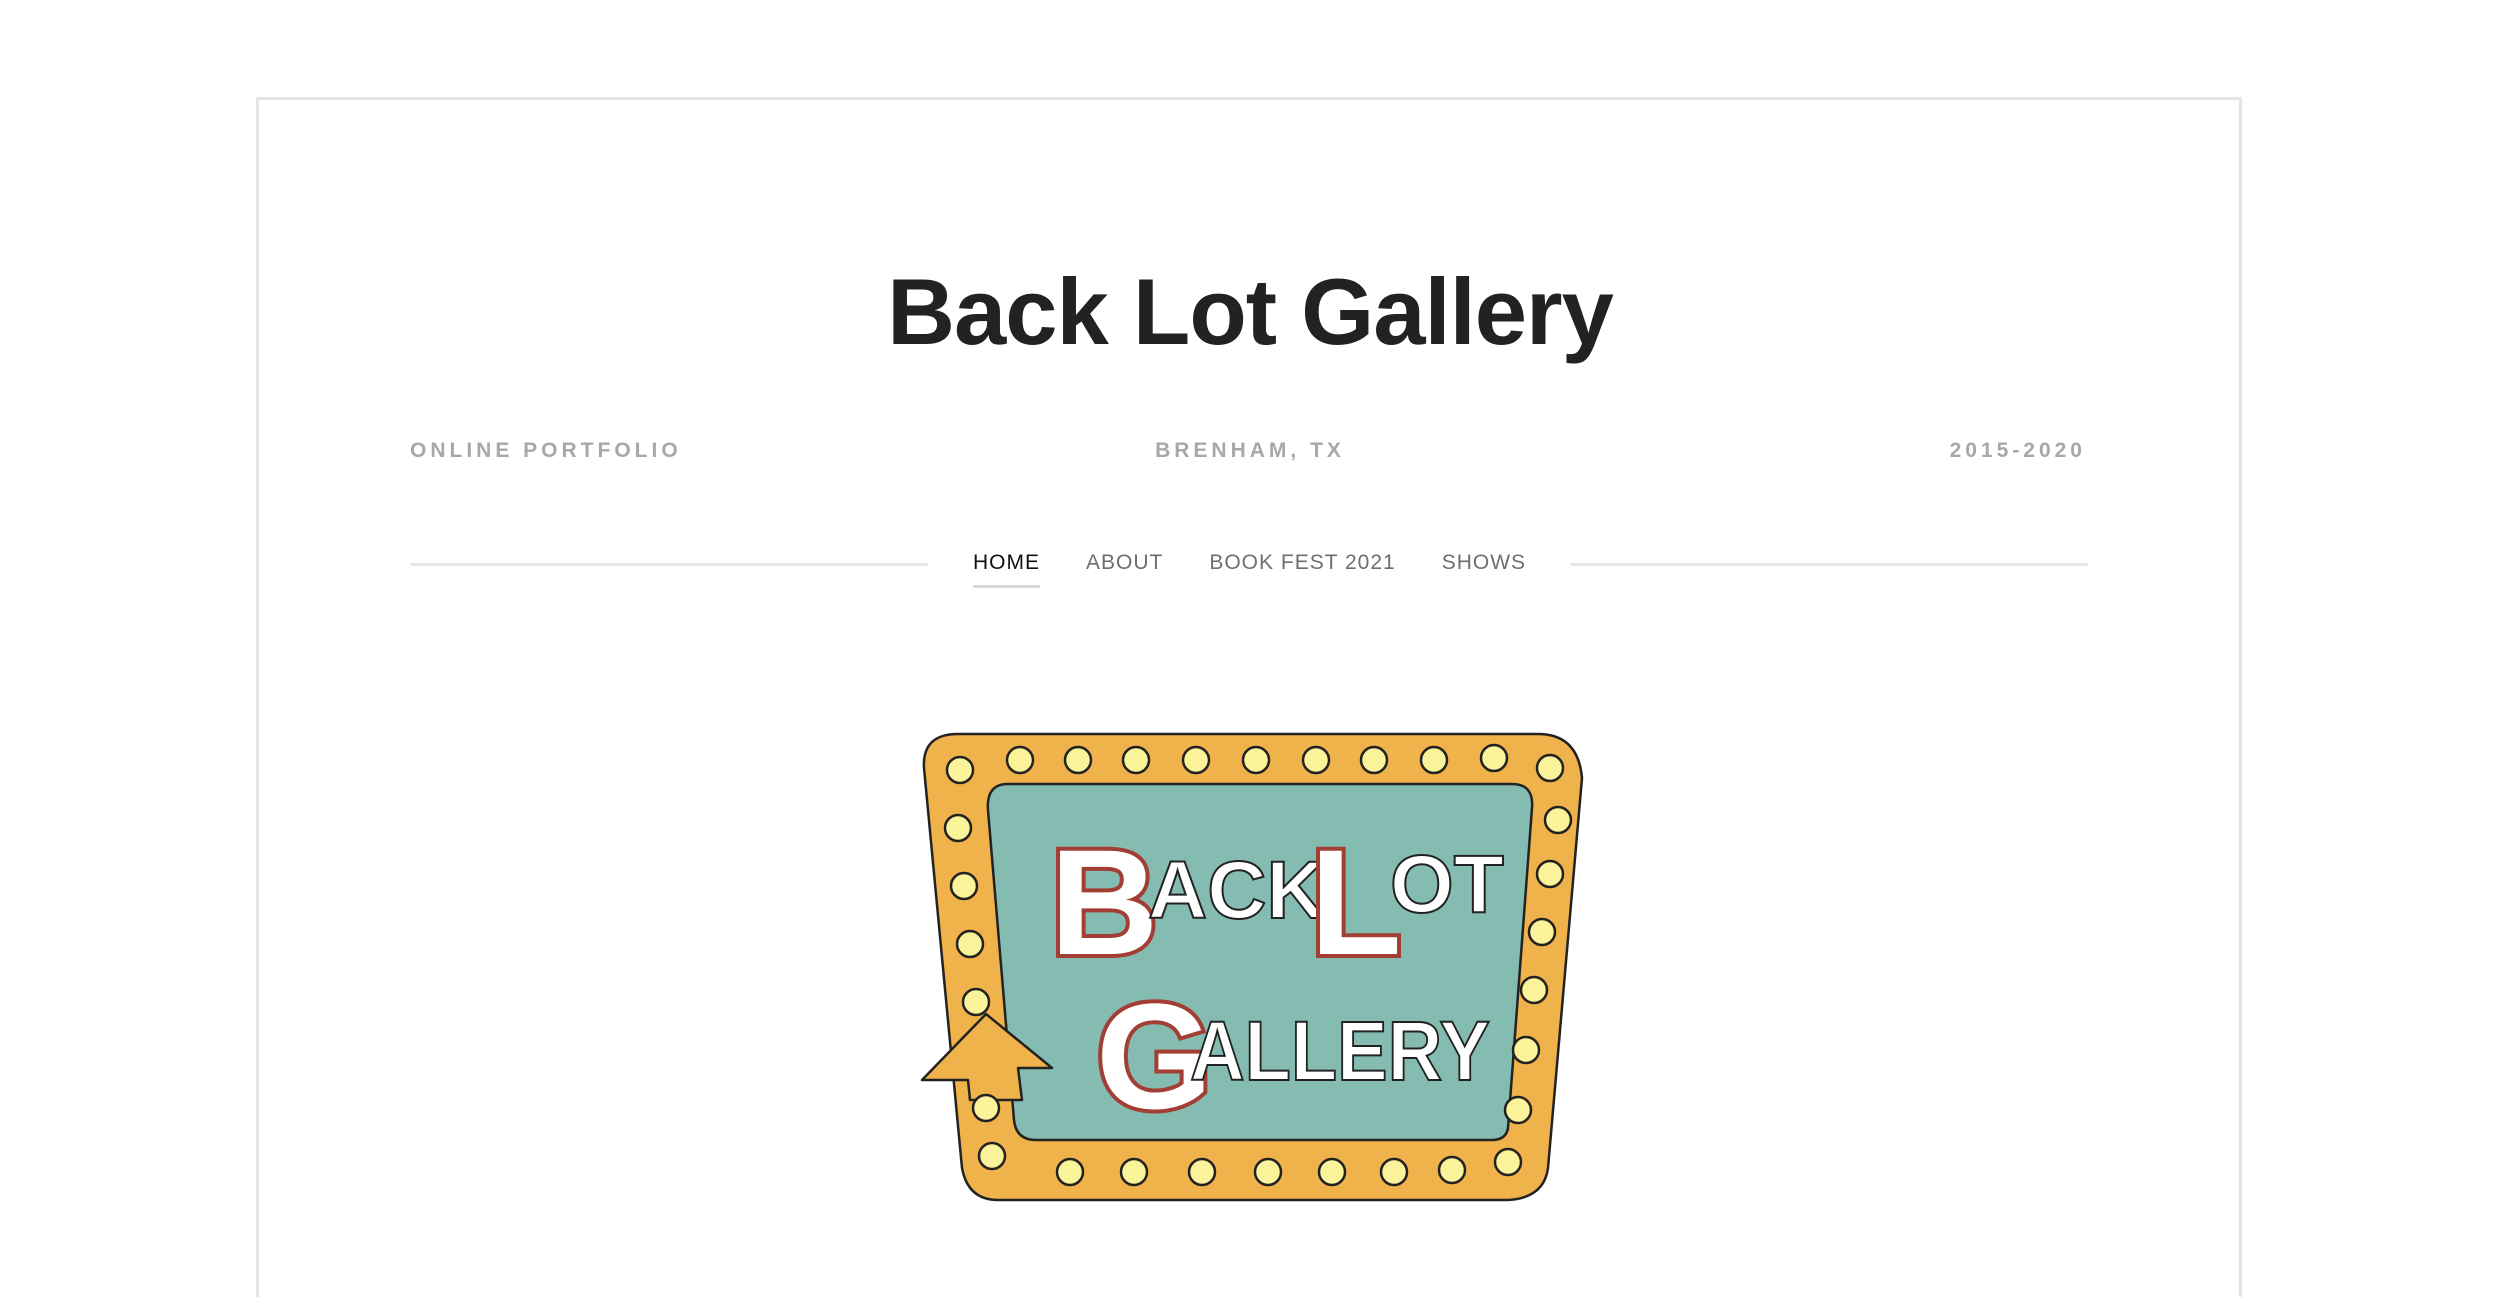 The width and height of the screenshot is (2500, 1297). Describe the element at coordinates (1104, 902) in the screenshot. I see `logo-letter-b: B` at that location.